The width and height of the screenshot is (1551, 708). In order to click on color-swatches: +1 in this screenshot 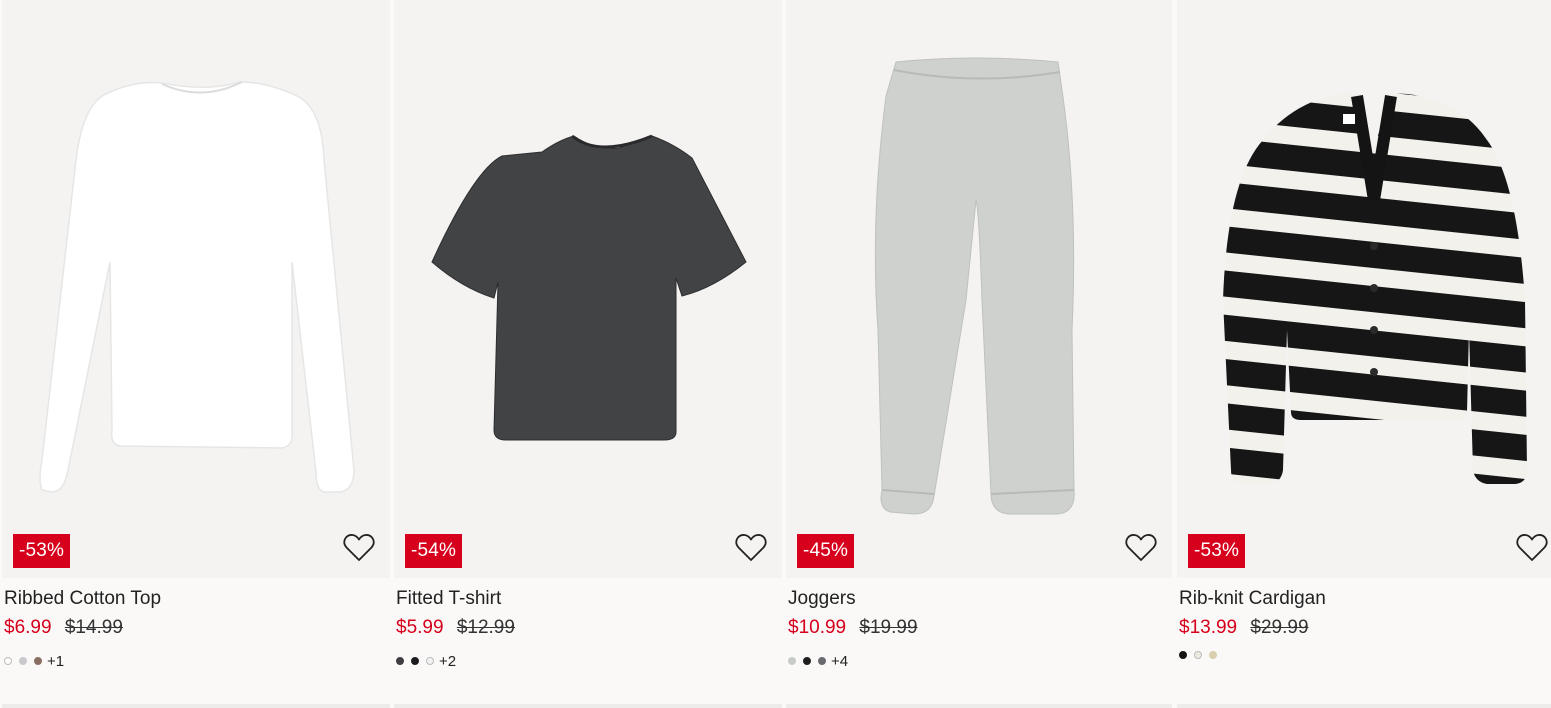, I will do `click(34, 661)`.